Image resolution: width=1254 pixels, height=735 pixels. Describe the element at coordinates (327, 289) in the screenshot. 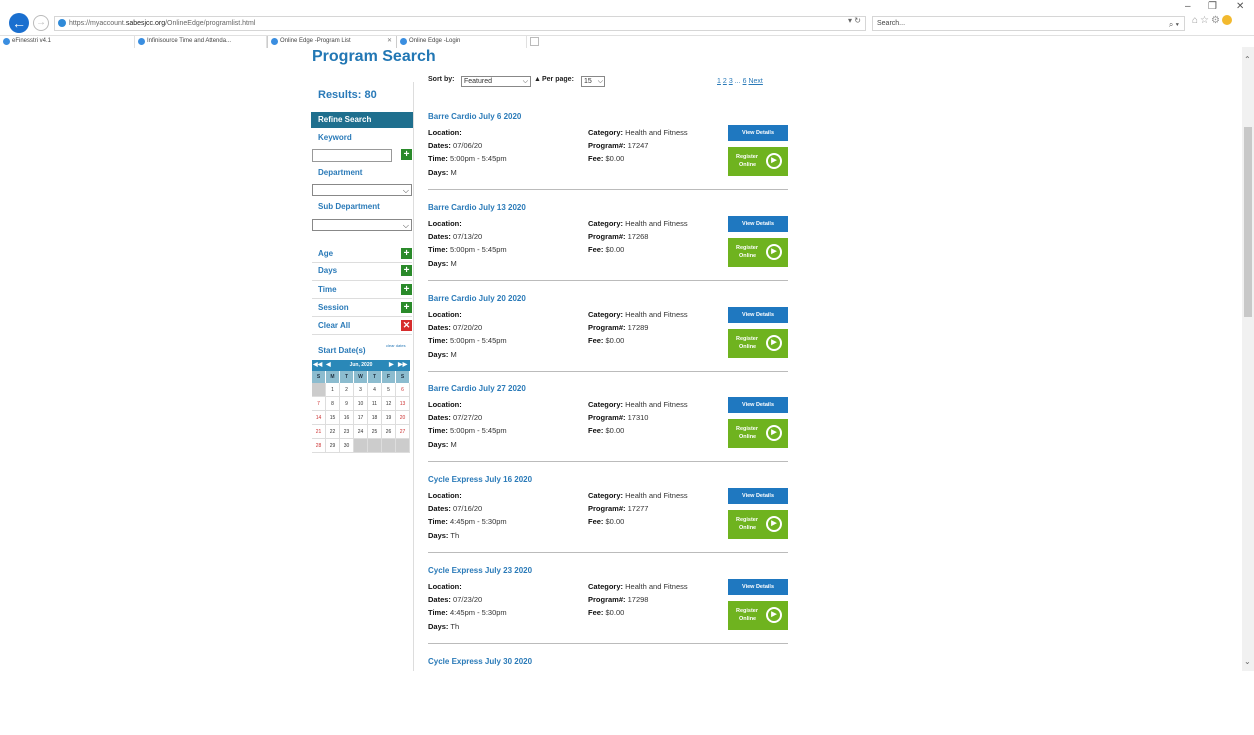

I see `filter-time-label: Time` at that location.